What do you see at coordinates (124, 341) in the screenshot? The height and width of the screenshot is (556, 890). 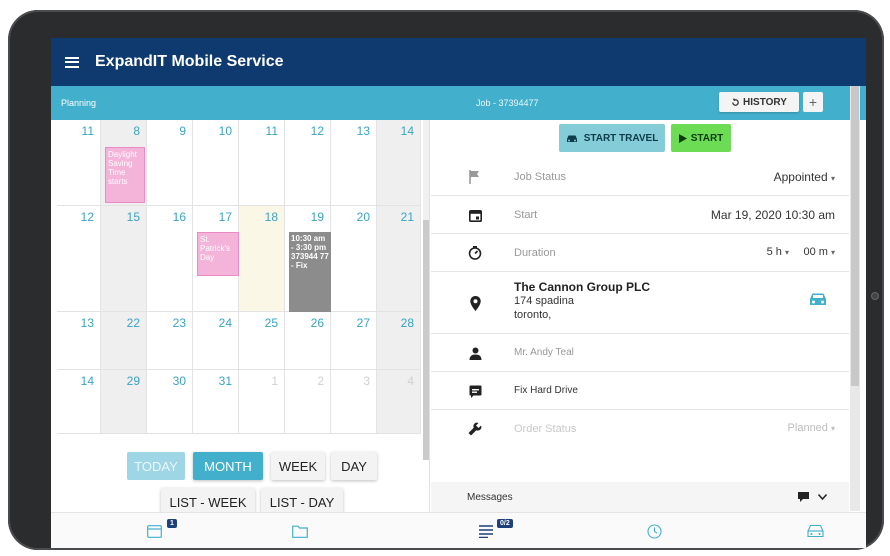 I see `calendar-day: 22` at bounding box center [124, 341].